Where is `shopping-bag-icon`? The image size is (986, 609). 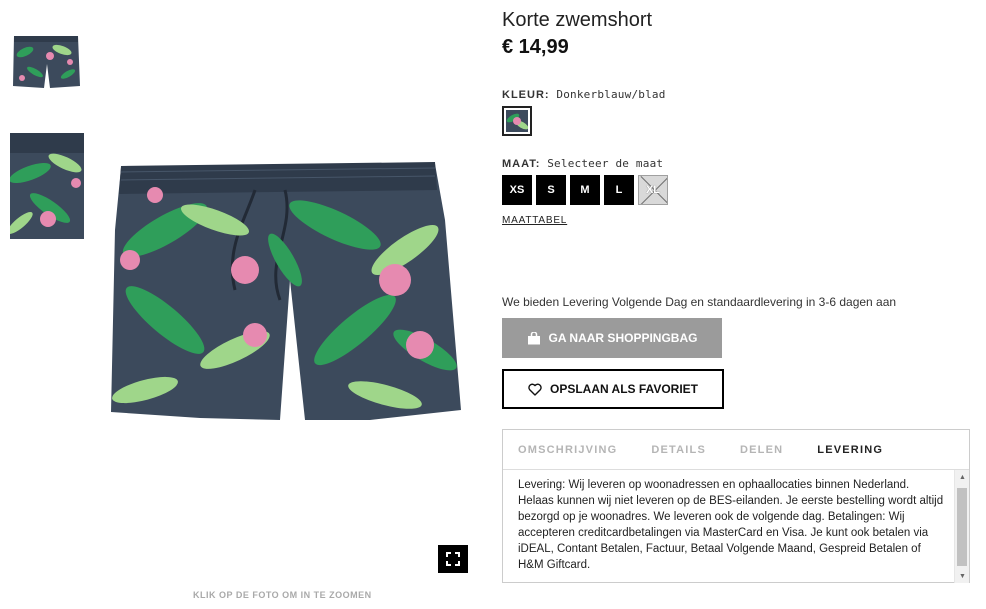 shopping-bag-icon is located at coordinates (533, 337).